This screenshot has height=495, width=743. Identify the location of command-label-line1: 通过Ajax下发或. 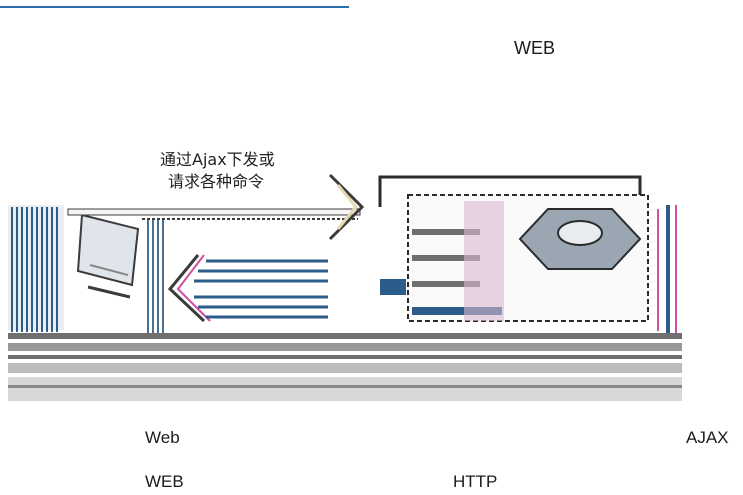
(217, 159).